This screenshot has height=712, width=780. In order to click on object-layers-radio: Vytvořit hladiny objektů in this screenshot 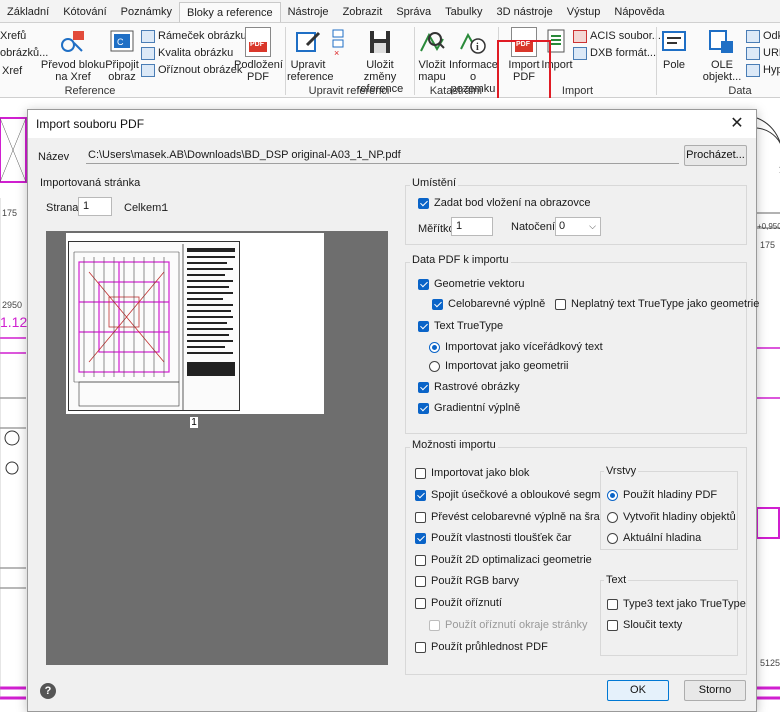, I will do `click(671, 517)`.